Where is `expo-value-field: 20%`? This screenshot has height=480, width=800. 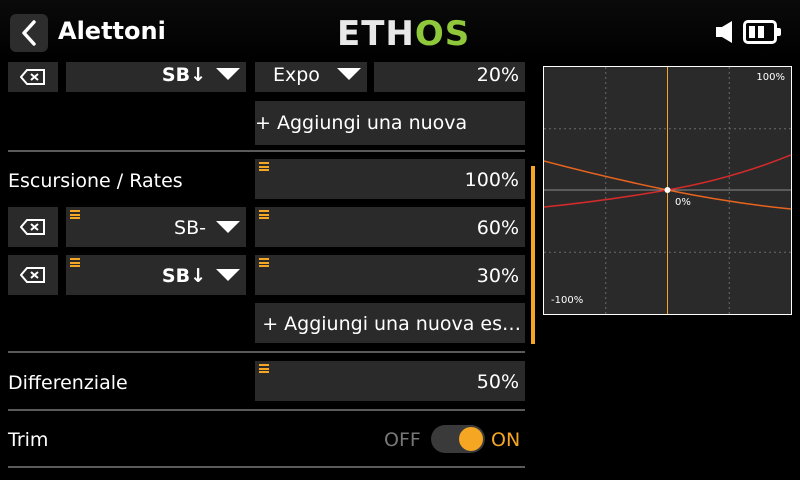 expo-value-field: 20% is located at coordinates (449, 77).